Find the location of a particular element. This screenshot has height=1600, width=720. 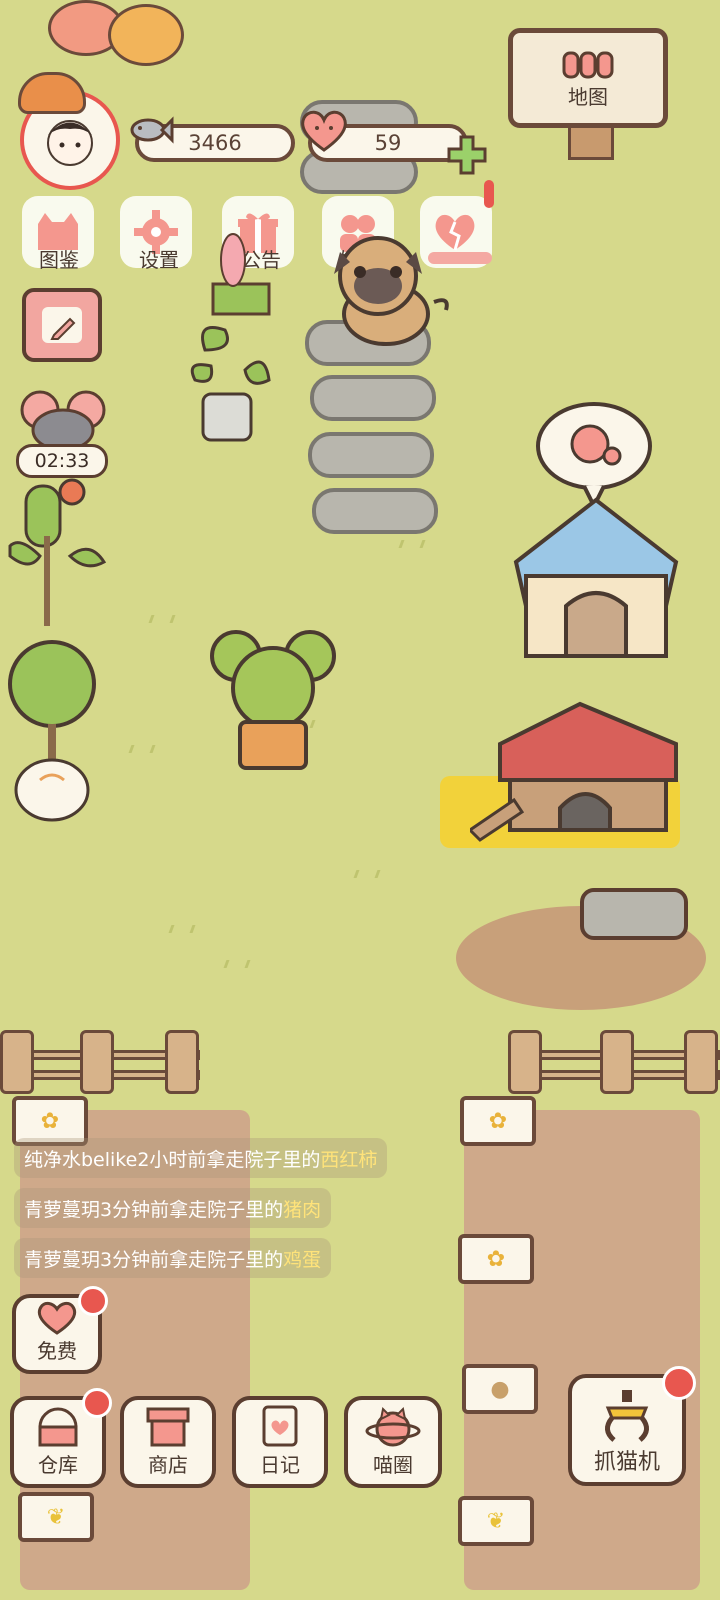

cactus-plant is located at coordinates (55, 558).